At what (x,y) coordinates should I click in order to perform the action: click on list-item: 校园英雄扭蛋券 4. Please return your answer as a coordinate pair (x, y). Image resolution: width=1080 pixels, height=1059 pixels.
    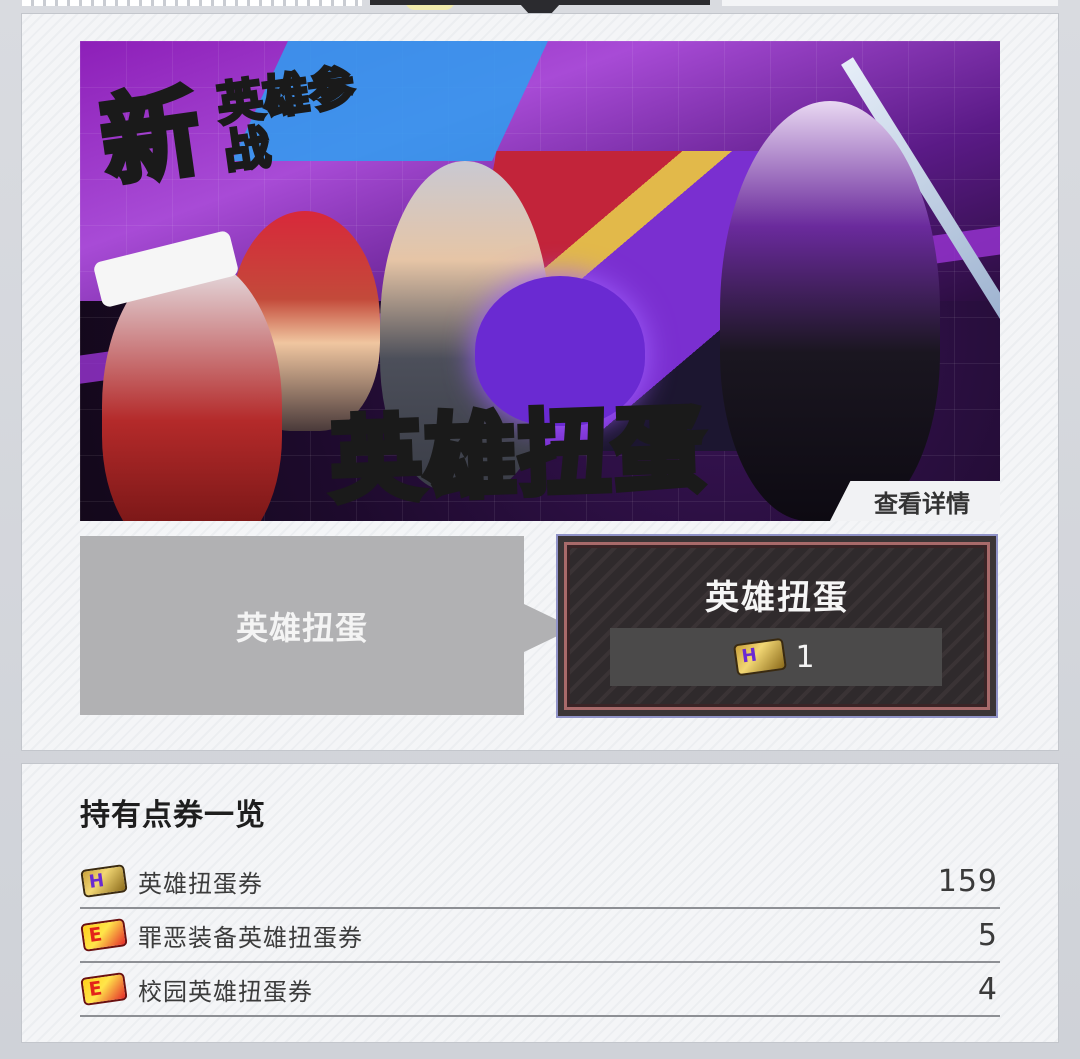
    Looking at the image, I should click on (540, 990).